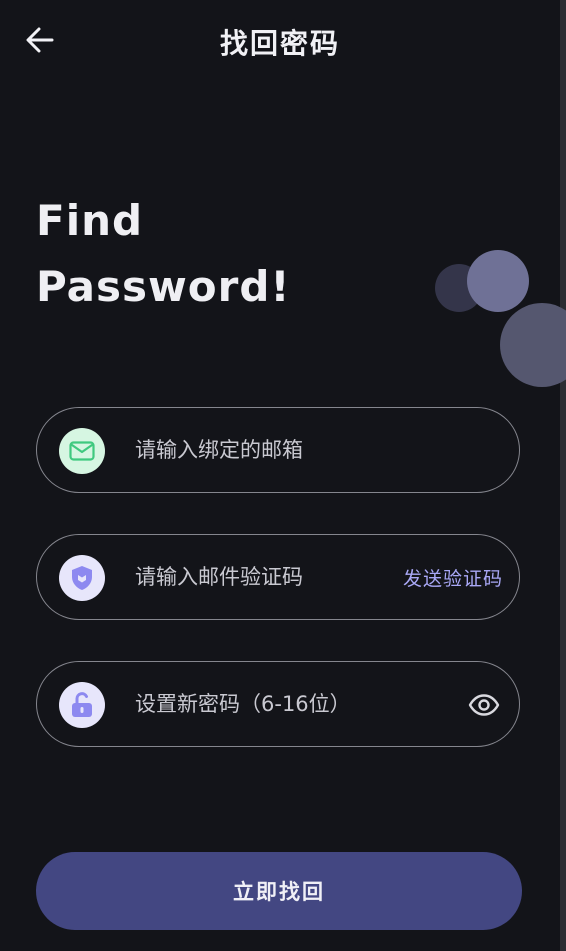 The image size is (566, 951). What do you see at coordinates (279, 43) in the screenshot?
I see `page-title: 找回密码` at bounding box center [279, 43].